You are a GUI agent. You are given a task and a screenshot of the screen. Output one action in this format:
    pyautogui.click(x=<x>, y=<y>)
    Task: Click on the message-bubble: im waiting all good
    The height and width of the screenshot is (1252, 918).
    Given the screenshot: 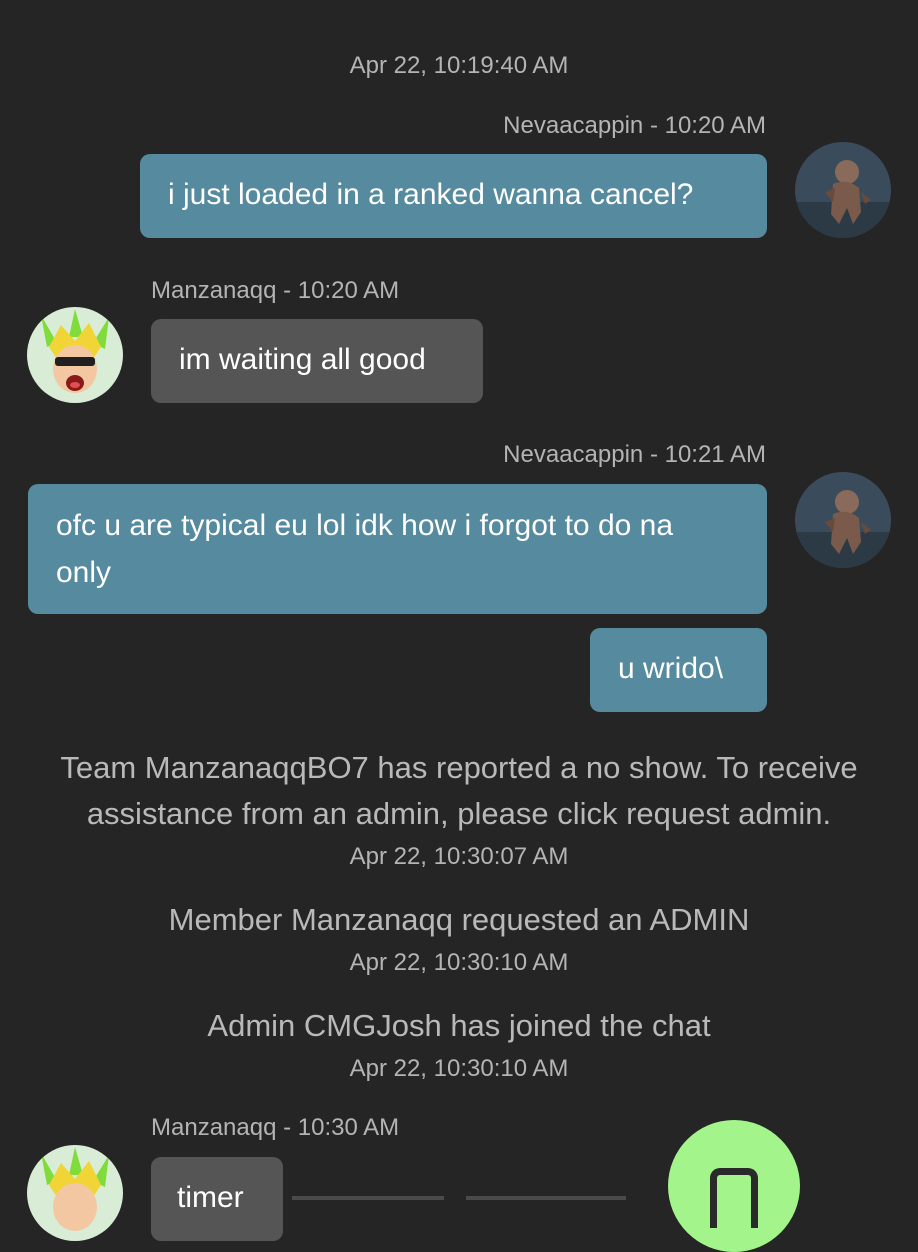 What is the action you would take?
    pyautogui.click(x=317, y=361)
    